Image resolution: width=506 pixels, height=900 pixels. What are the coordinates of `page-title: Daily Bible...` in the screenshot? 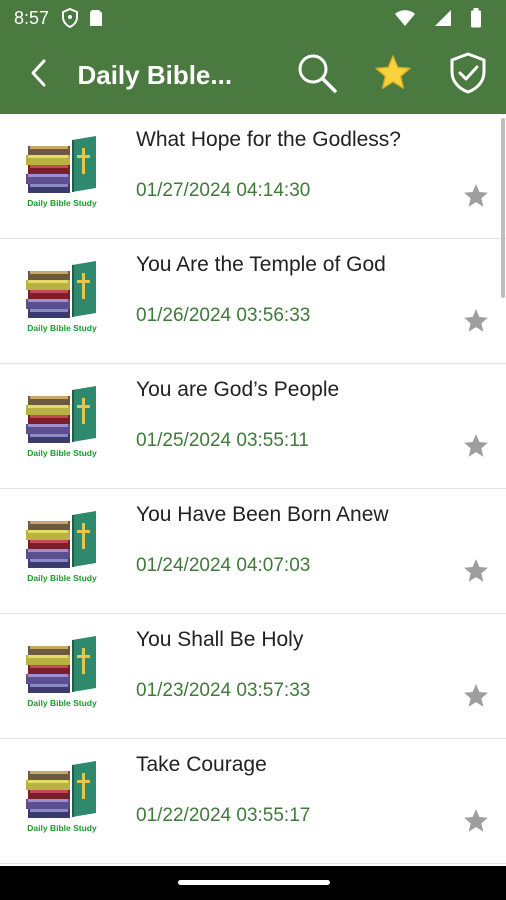 It's located at (155, 74).